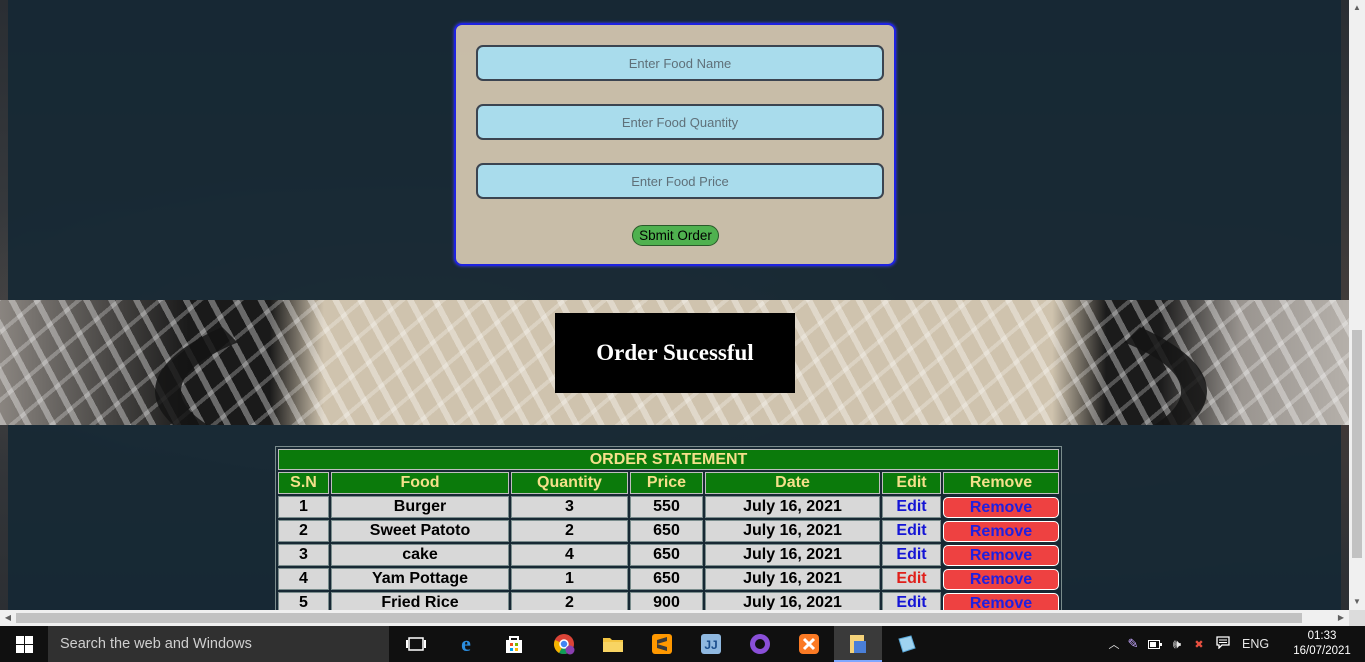  I want to click on vertical-scroll-thumb, so click(1357, 444).